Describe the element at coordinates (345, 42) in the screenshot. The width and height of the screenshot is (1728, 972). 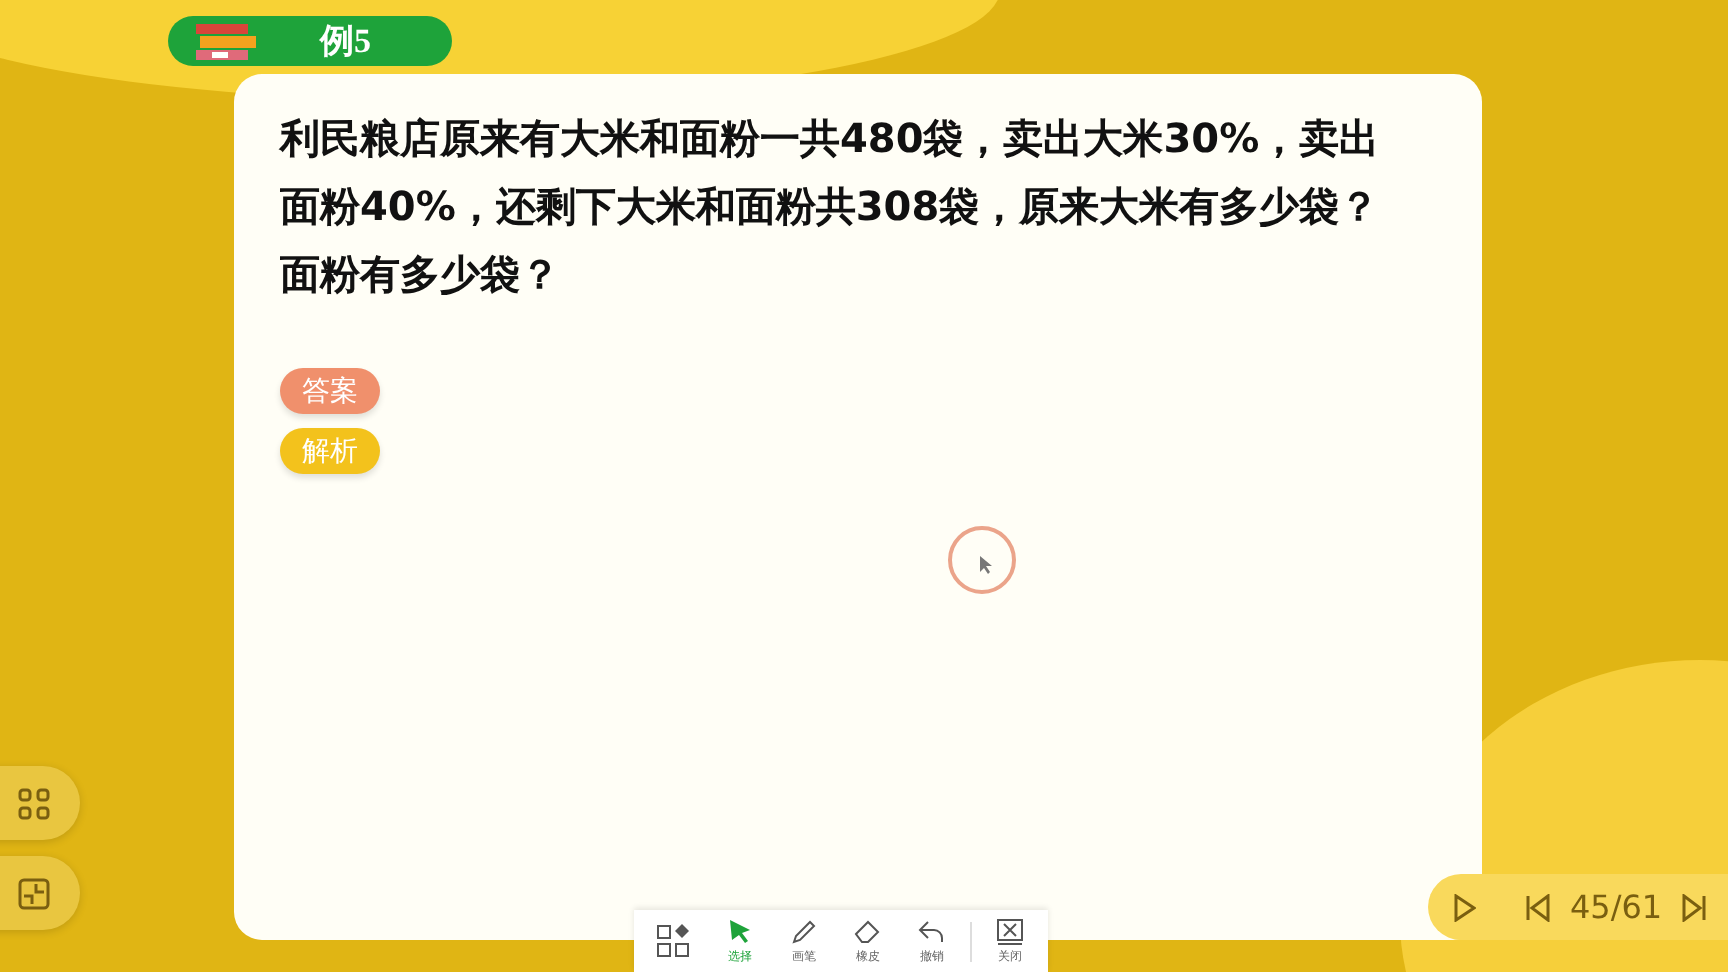
I see `example-title: 例5` at that location.